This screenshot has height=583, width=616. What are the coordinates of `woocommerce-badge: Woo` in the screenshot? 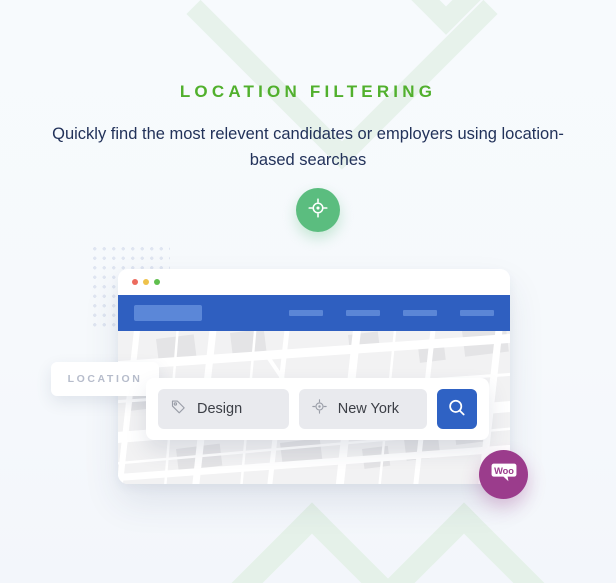 It's located at (503, 474).